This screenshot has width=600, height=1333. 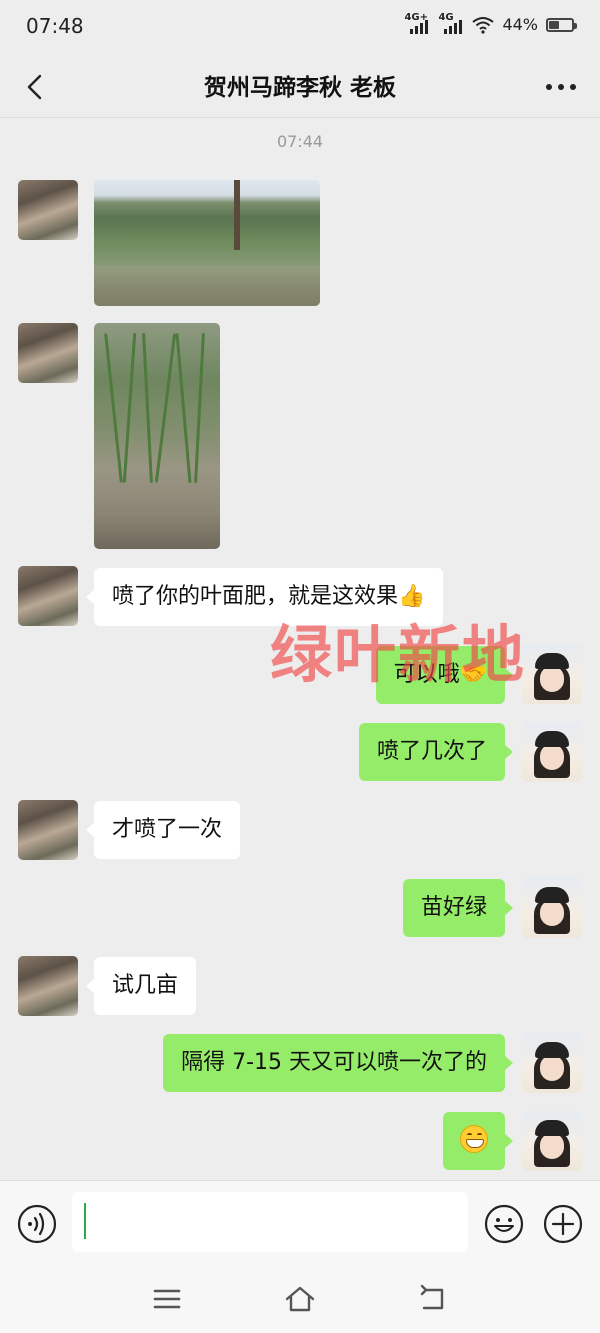 What do you see at coordinates (207, 286) in the screenshot?
I see `photo-water` at bounding box center [207, 286].